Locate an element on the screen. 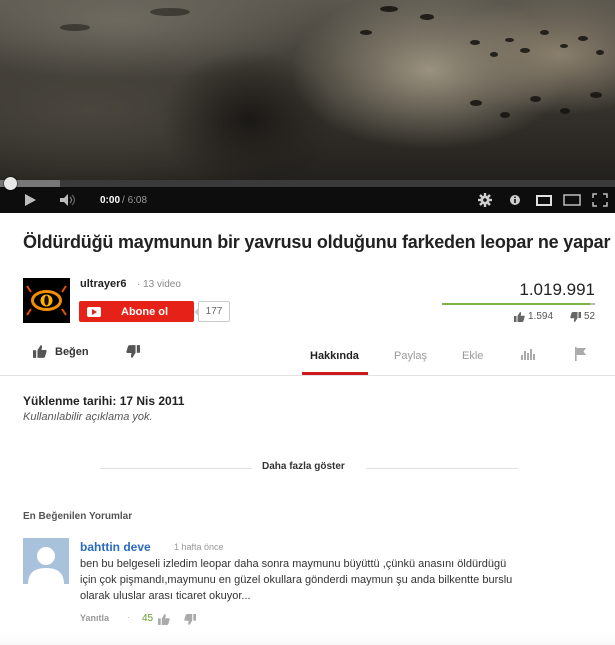 This screenshot has width=615, height=645. dislike-stat: 52 is located at coordinates (582, 316).